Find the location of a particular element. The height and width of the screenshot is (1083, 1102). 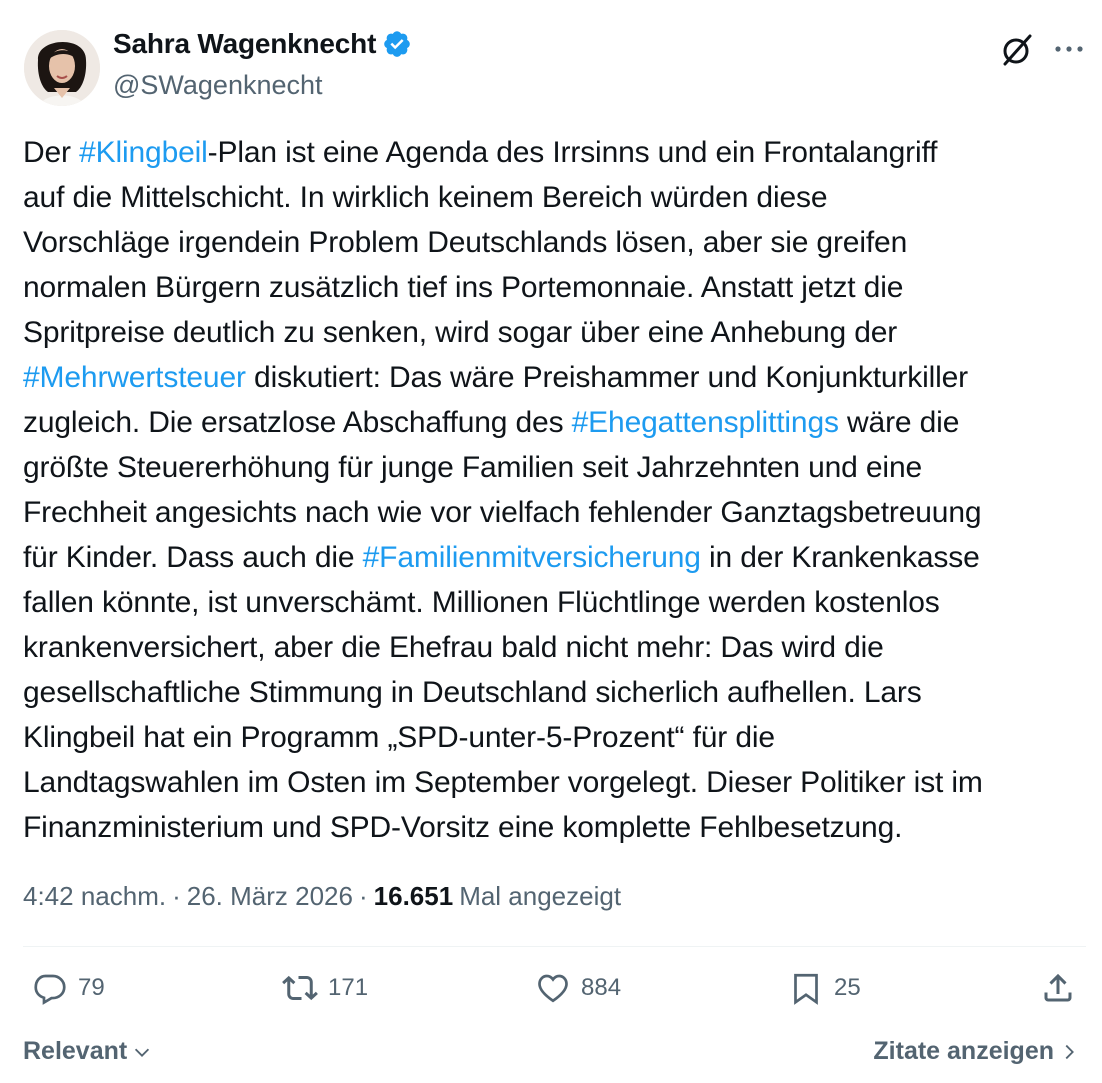

view-quotes-link: Zitate anzeigen is located at coordinates (976, 1051).